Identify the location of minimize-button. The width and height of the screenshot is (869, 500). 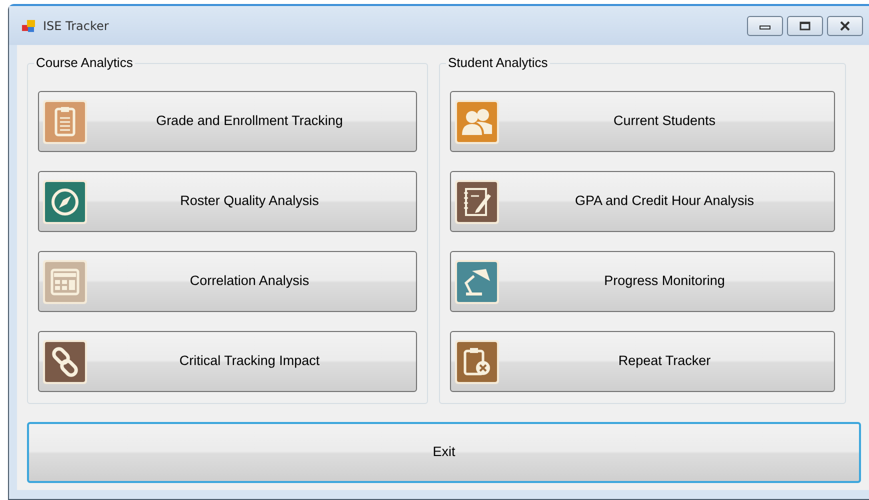
(765, 26).